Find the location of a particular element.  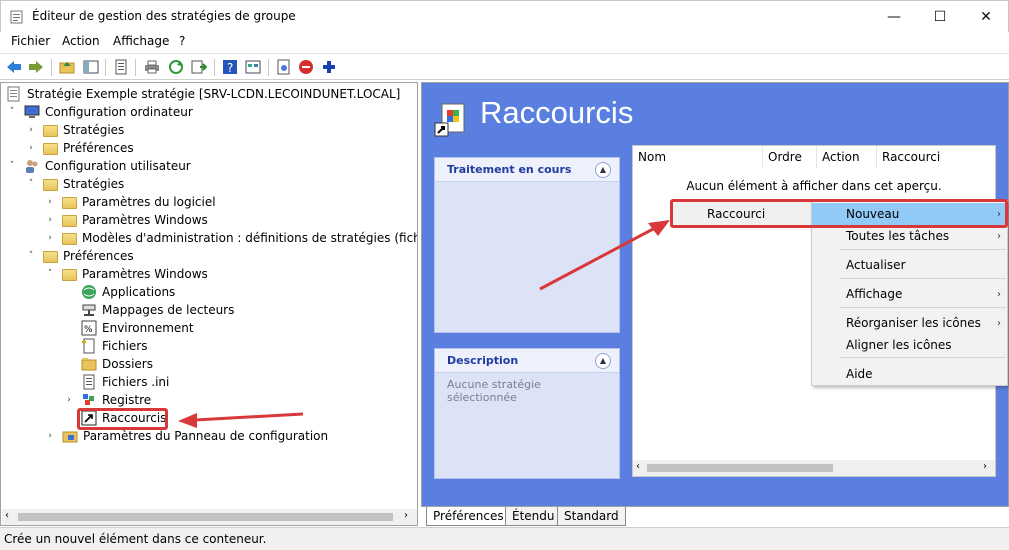

tab-etendu: Étendu is located at coordinates (533, 516).